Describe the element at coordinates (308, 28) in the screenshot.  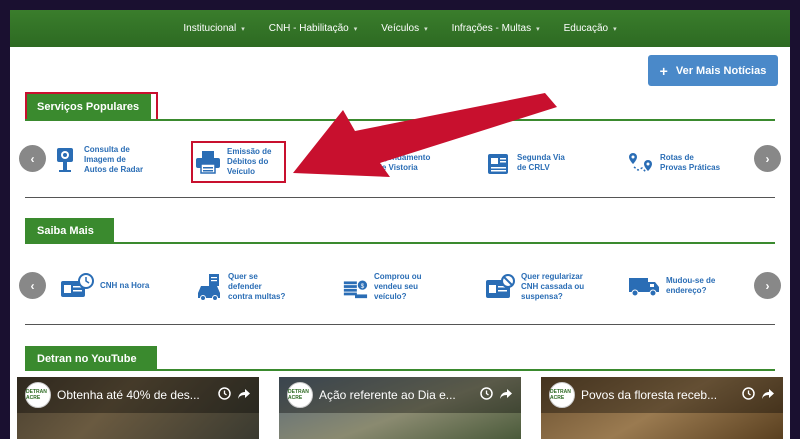
I see `nav-label: CNH - Habilitação` at that location.